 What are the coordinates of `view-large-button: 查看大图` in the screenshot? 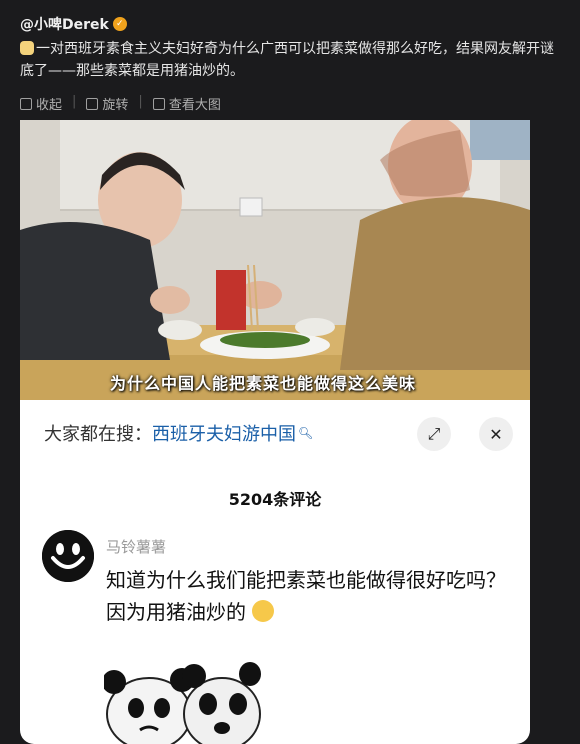 It's located at (186, 103).